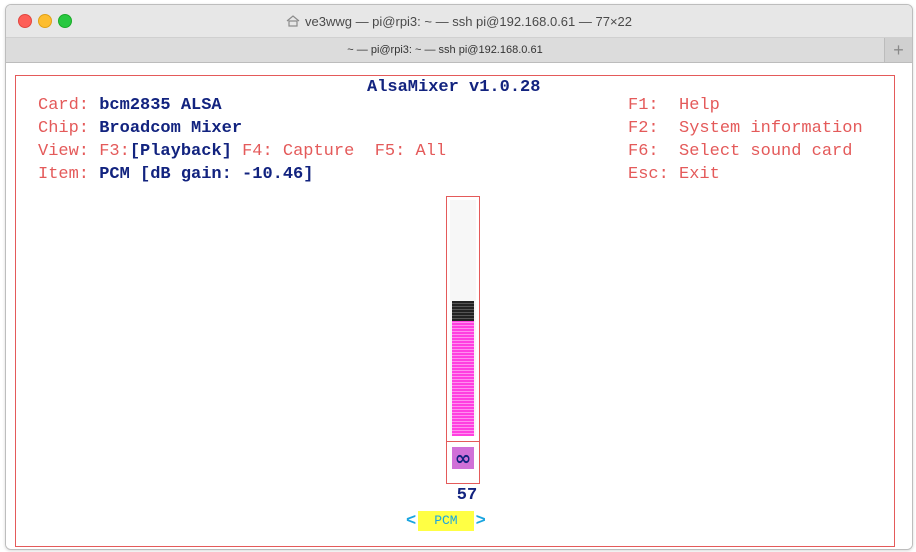  I want to click on view-line: View: F3:[Playback] F4: Capture F5: All, so click(242, 151).